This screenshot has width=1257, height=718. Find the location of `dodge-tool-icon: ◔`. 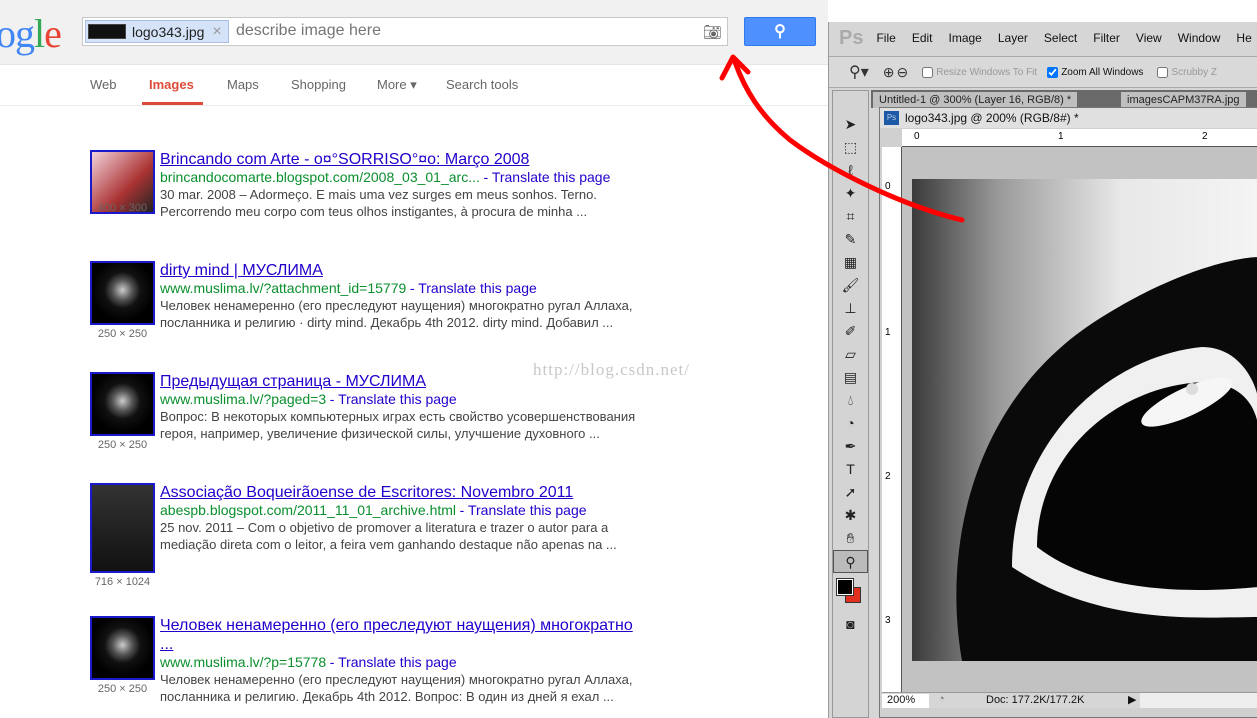

dodge-tool-icon: ◔ is located at coordinates (850, 423).